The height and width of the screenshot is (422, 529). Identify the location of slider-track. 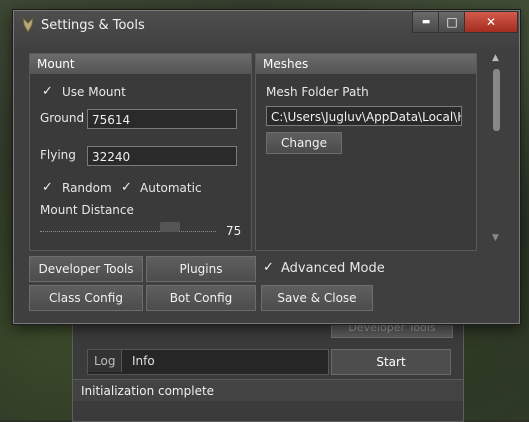
(128, 229).